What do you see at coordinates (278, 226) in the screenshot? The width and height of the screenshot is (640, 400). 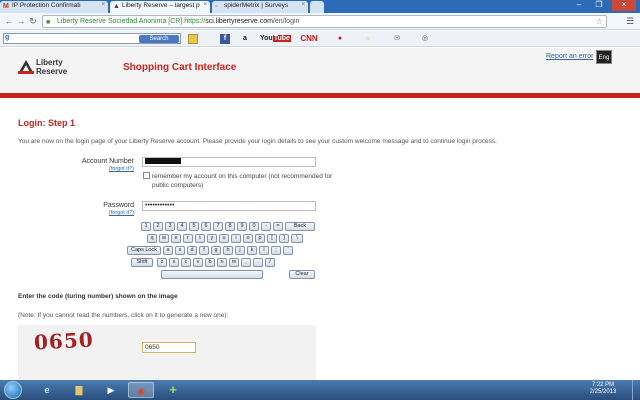 I see `key-equals: =` at bounding box center [278, 226].